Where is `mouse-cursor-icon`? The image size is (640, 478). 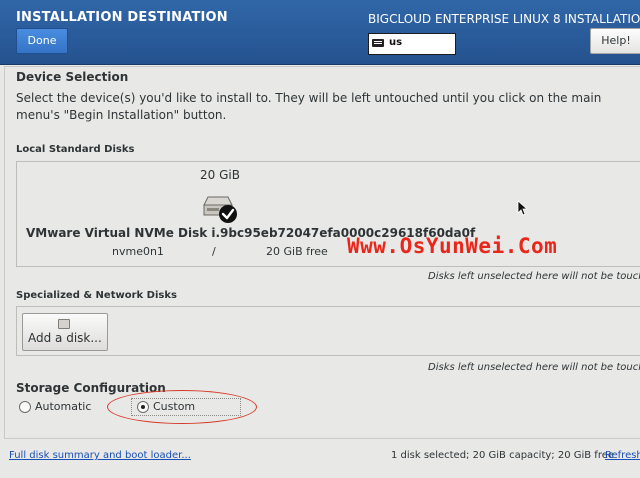 mouse-cursor-icon is located at coordinates (522, 208).